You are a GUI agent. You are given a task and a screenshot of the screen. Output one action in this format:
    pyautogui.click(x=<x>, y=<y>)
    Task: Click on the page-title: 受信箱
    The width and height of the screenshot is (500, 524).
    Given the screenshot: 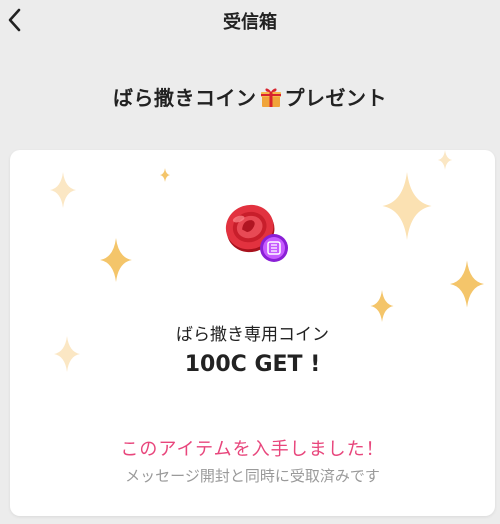 What is the action you would take?
    pyautogui.click(x=250, y=22)
    